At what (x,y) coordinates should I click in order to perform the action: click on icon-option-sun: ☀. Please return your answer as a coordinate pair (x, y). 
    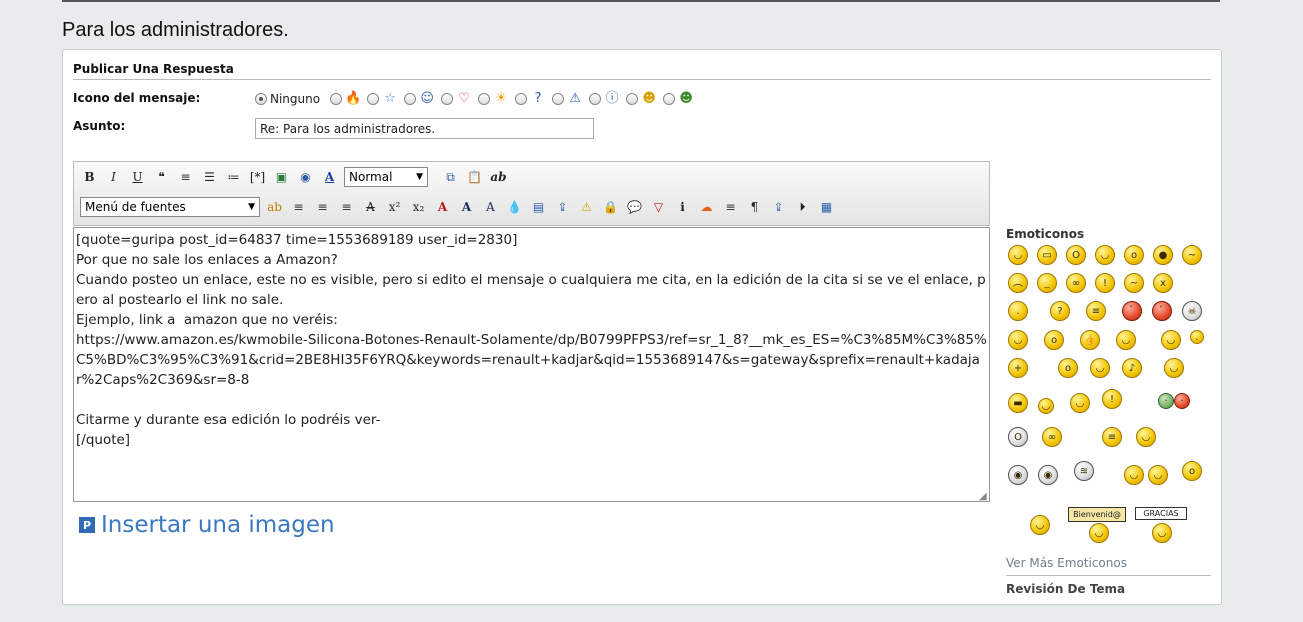
    Looking at the image, I should click on (493, 99).